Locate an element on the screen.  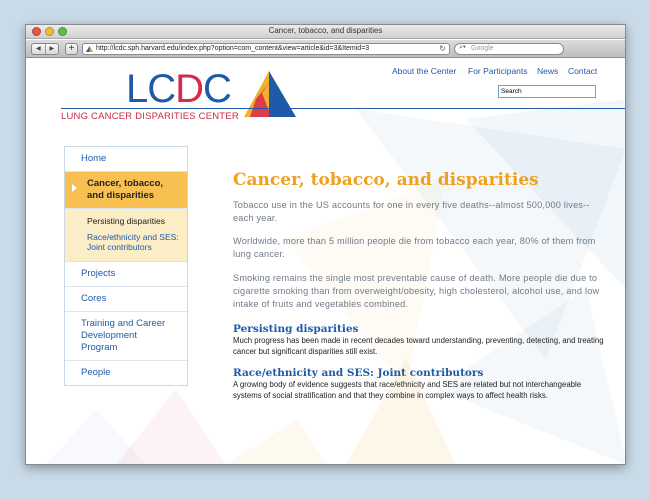
logo-c: C is located at coordinates (217, 89).